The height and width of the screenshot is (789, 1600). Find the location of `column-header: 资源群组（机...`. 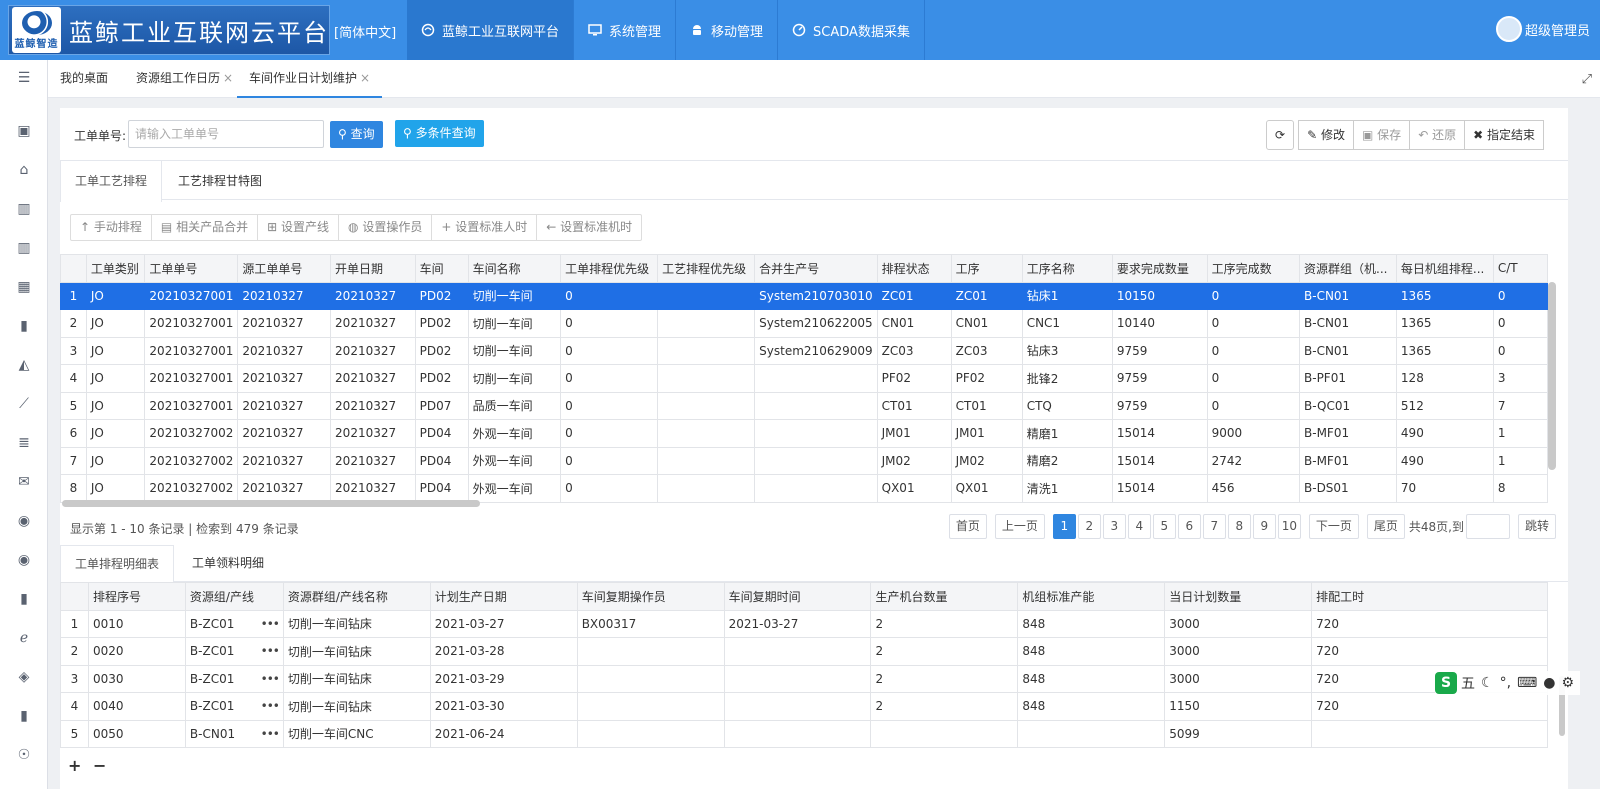

column-header: 资源群组（机... is located at coordinates (1348, 268).